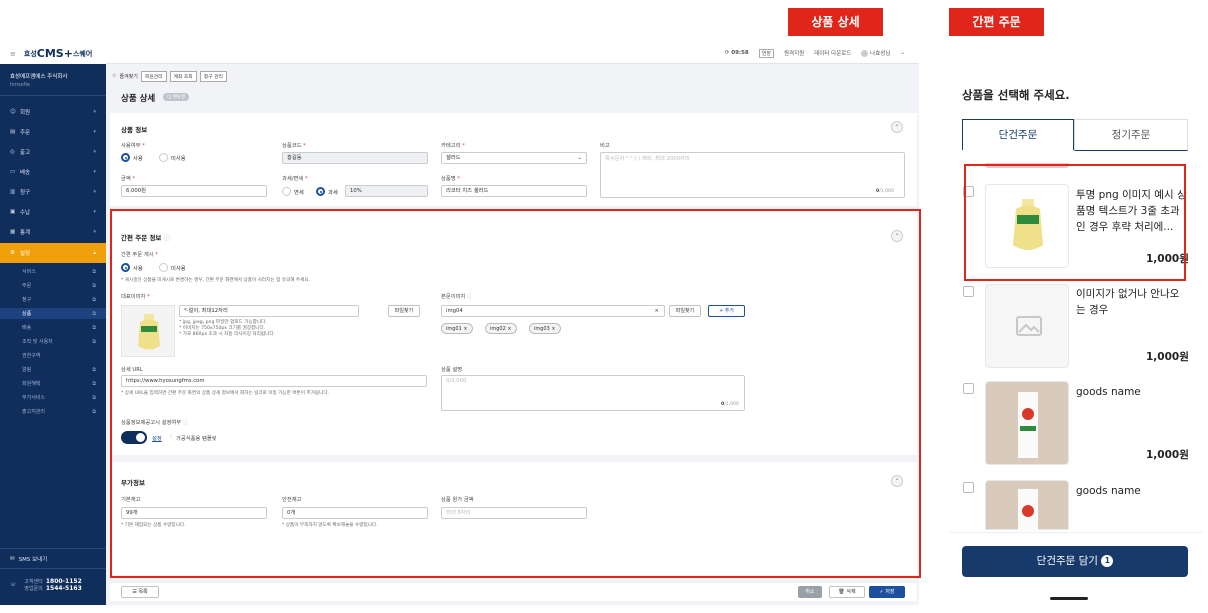 This screenshot has width=1208, height=613. I want to click on company-info: 효성에프엠에스 주식회사 hmsofie, so click(53, 80).